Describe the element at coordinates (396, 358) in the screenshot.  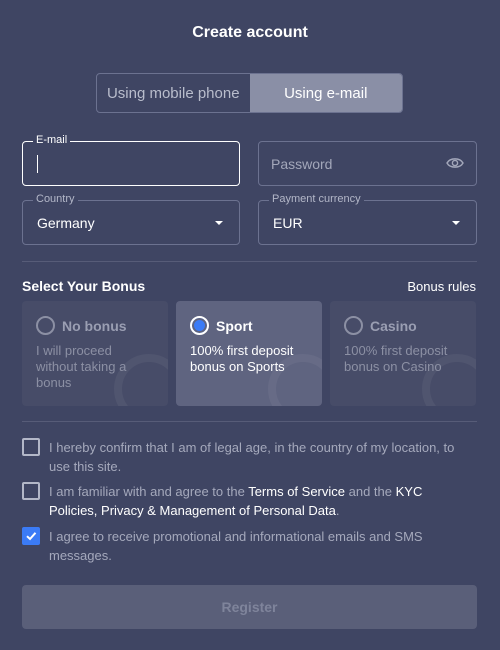
I see `bonus-description: 100% first deposit bonus on Casino` at that location.